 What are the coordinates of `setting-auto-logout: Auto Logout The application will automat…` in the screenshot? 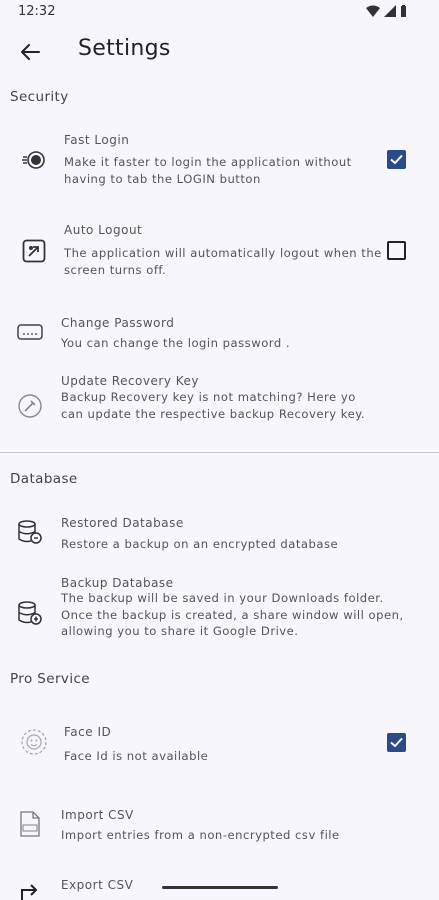 It's located at (219, 251).